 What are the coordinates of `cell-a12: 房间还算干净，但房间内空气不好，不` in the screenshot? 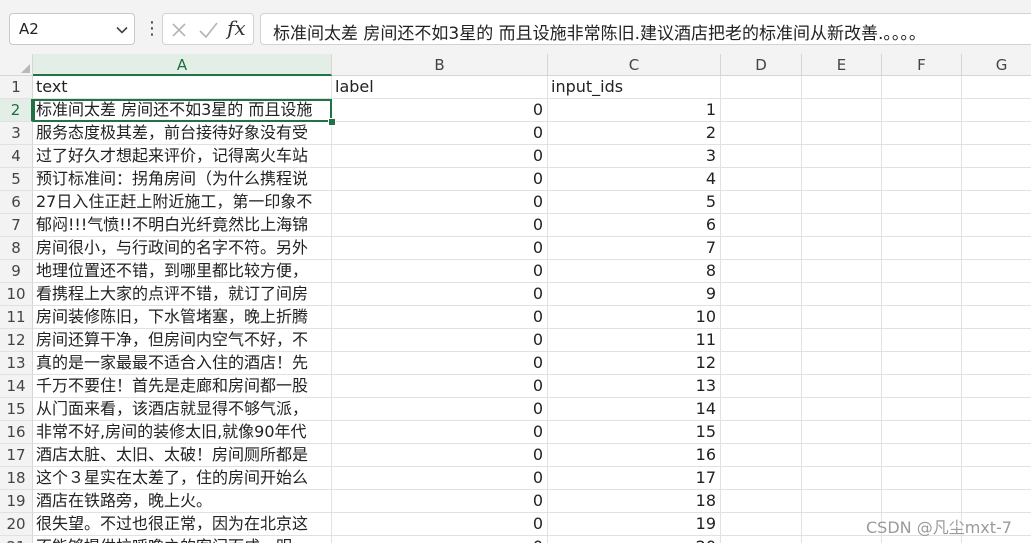 It's located at (182, 340).